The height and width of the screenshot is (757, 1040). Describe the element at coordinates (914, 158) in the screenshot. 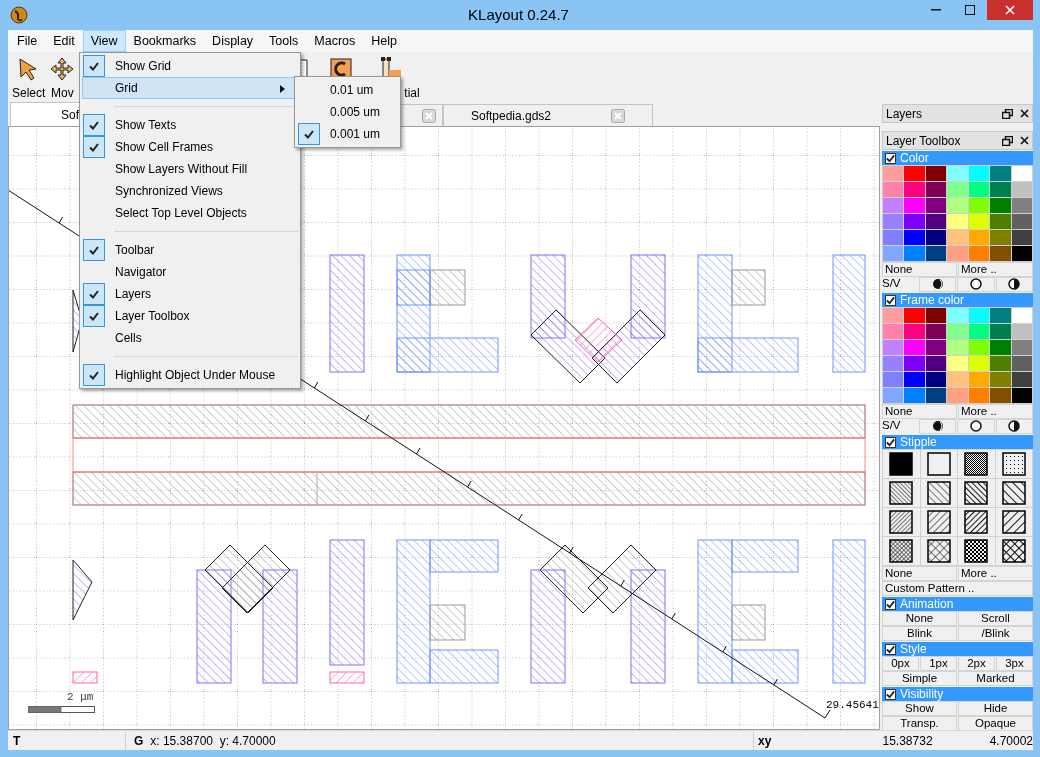

I see `section-title: Color` at that location.